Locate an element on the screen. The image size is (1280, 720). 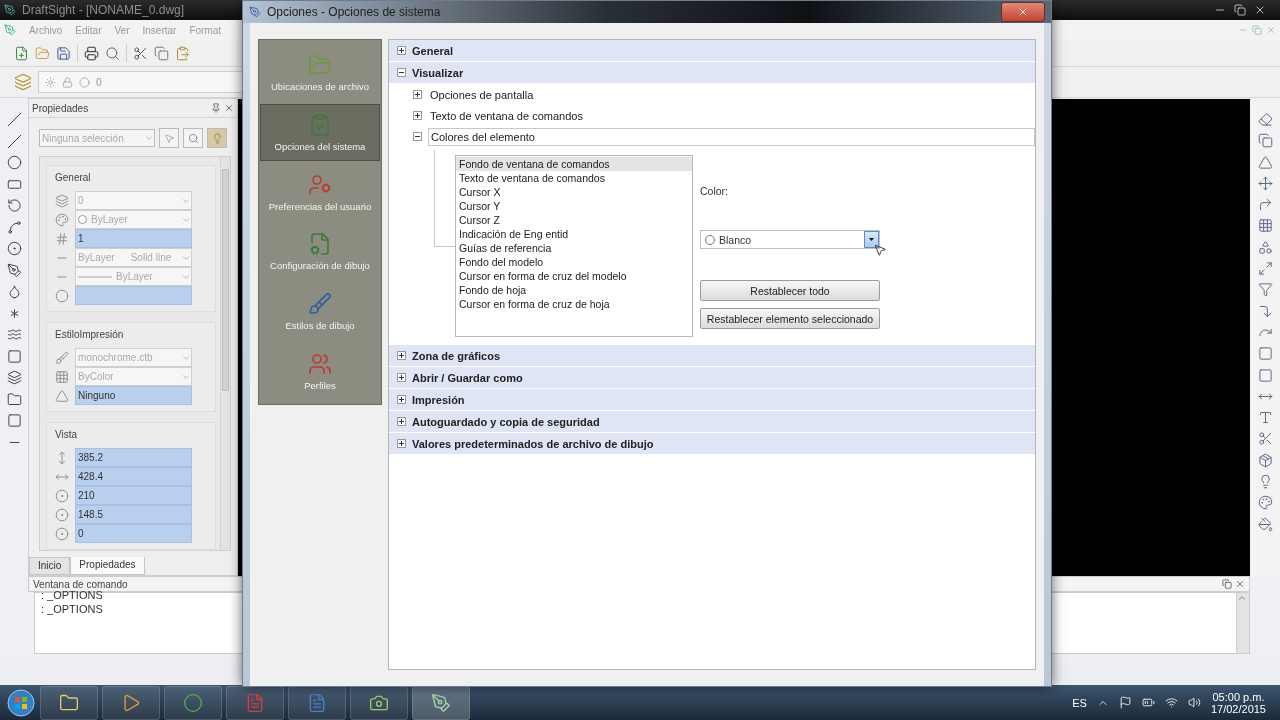
layers-icon is located at coordinates (14, 377).